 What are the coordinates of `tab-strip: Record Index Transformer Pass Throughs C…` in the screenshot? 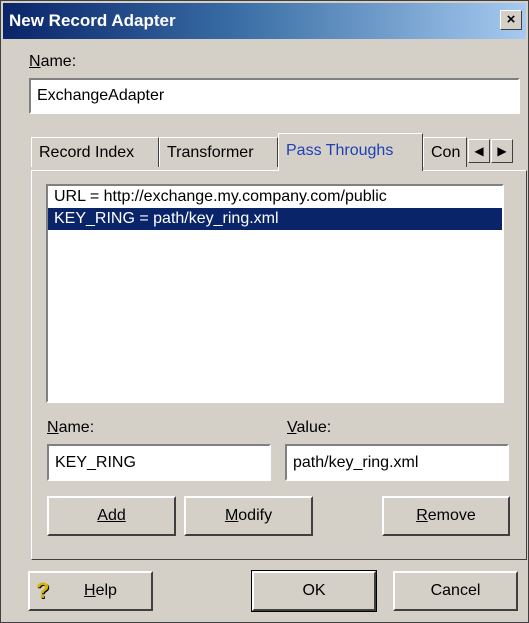 It's located at (279, 152).